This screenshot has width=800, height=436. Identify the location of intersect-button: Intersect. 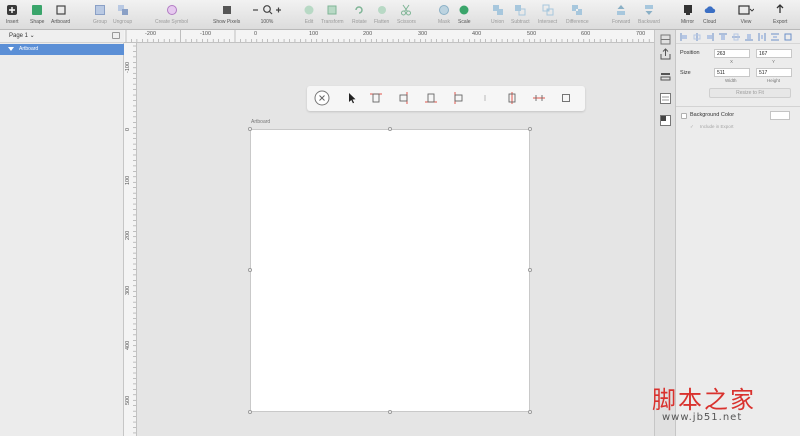
(547, 14).